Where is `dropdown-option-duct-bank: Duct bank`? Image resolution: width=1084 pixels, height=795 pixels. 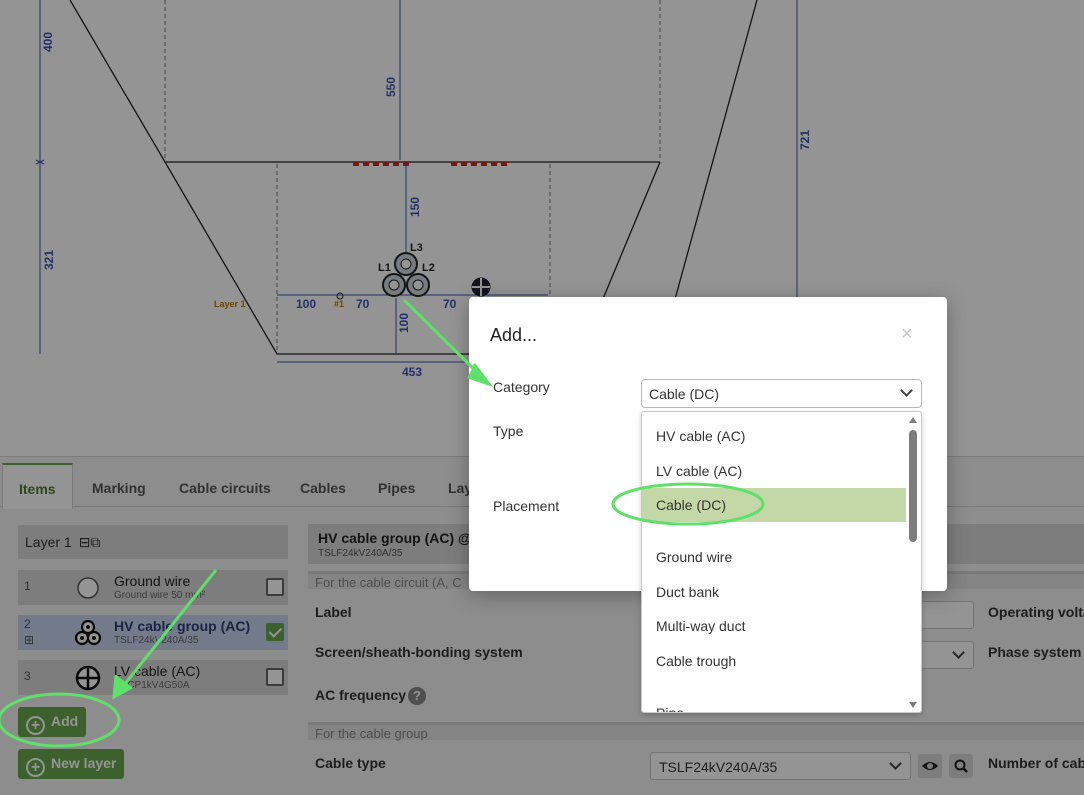
dropdown-option-duct-bank: Duct bank is located at coordinates (774, 592).